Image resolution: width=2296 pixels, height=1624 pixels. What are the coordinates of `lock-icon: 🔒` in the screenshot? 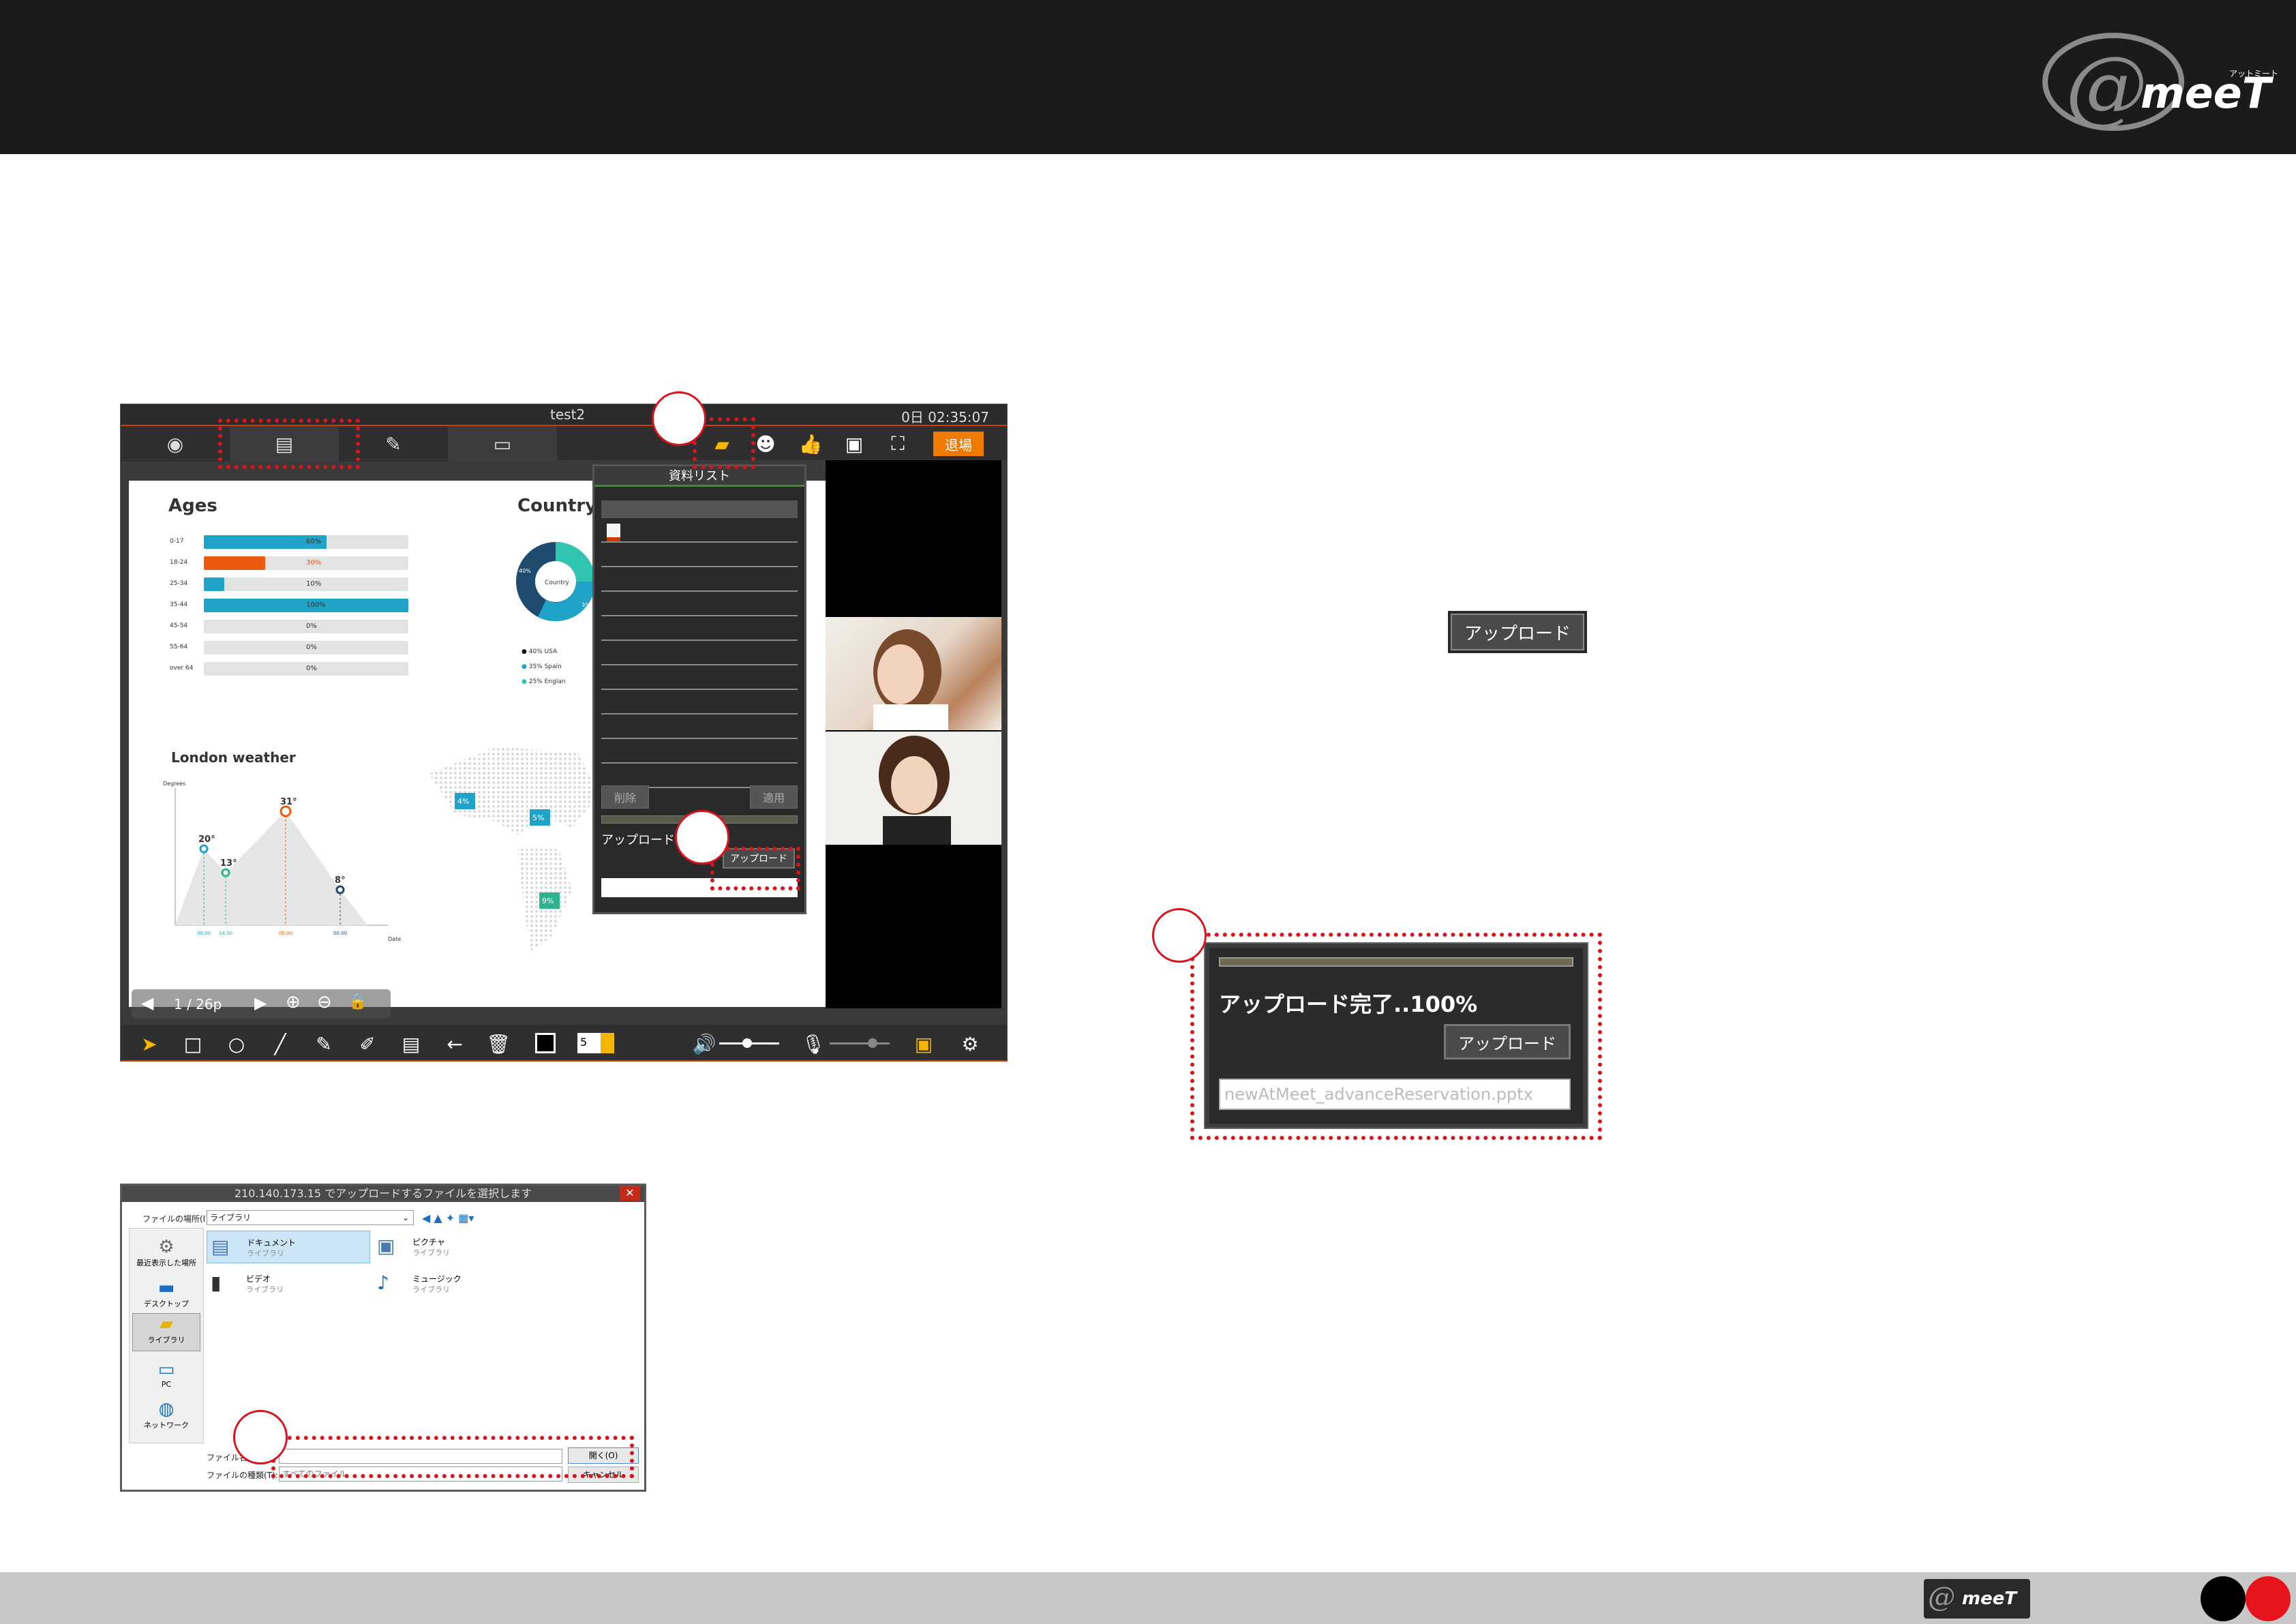 It's located at (358, 1001).